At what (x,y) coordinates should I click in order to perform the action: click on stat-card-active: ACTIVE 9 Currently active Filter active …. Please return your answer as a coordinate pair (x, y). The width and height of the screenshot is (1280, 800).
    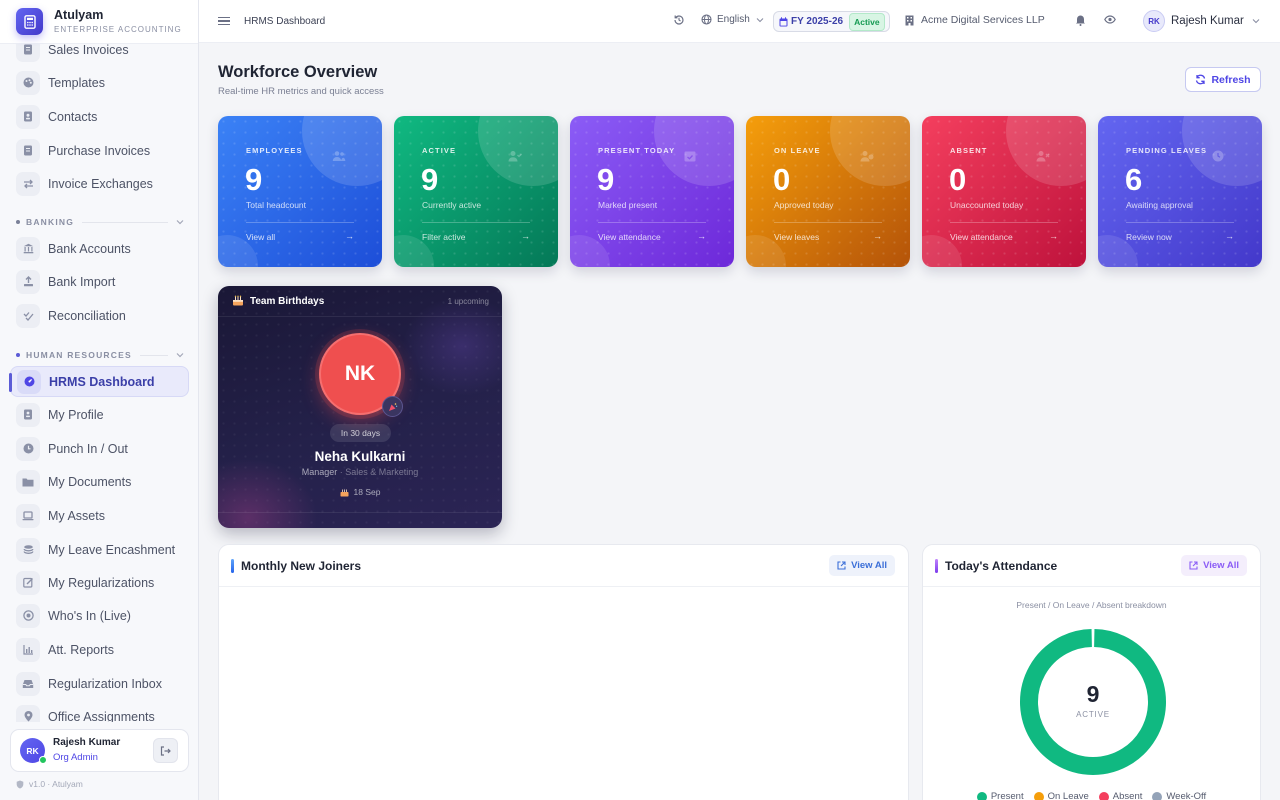
    Looking at the image, I should click on (476, 191).